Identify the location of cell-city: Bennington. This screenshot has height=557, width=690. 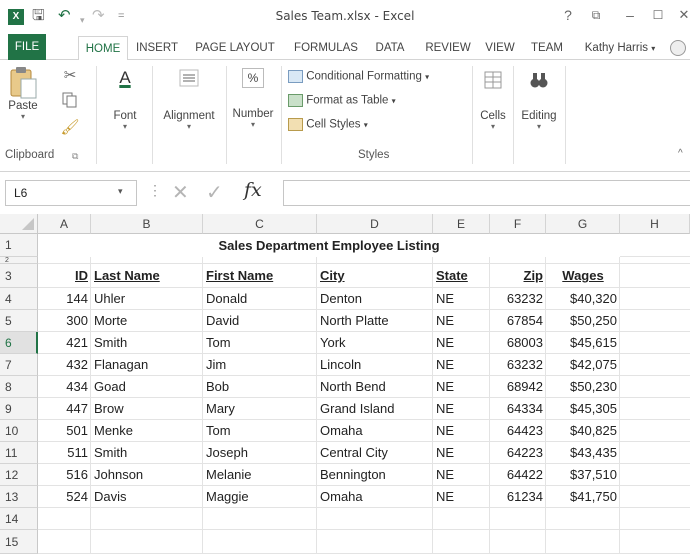
(375, 475).